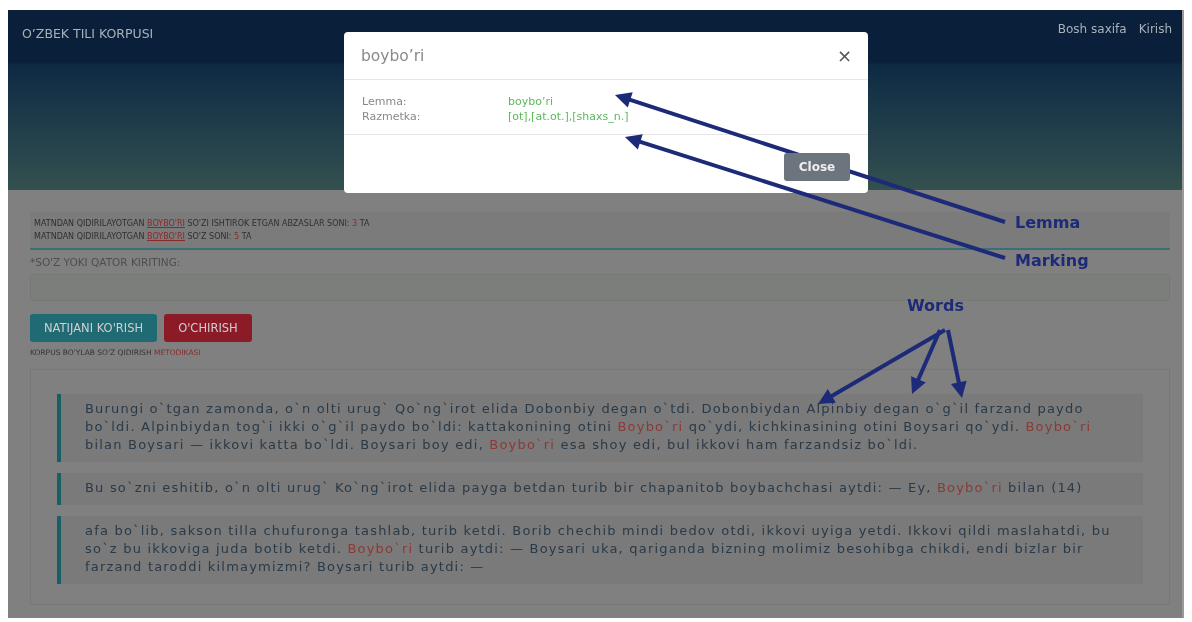 Image resolution: width=1192 pixels, height=622 pixels. What do you see at coordinates (568, 116) in the screenshot?
I see `field-value: [ot],[at.ot.],[shaxs_n.]` at bounding box center [568, 116].